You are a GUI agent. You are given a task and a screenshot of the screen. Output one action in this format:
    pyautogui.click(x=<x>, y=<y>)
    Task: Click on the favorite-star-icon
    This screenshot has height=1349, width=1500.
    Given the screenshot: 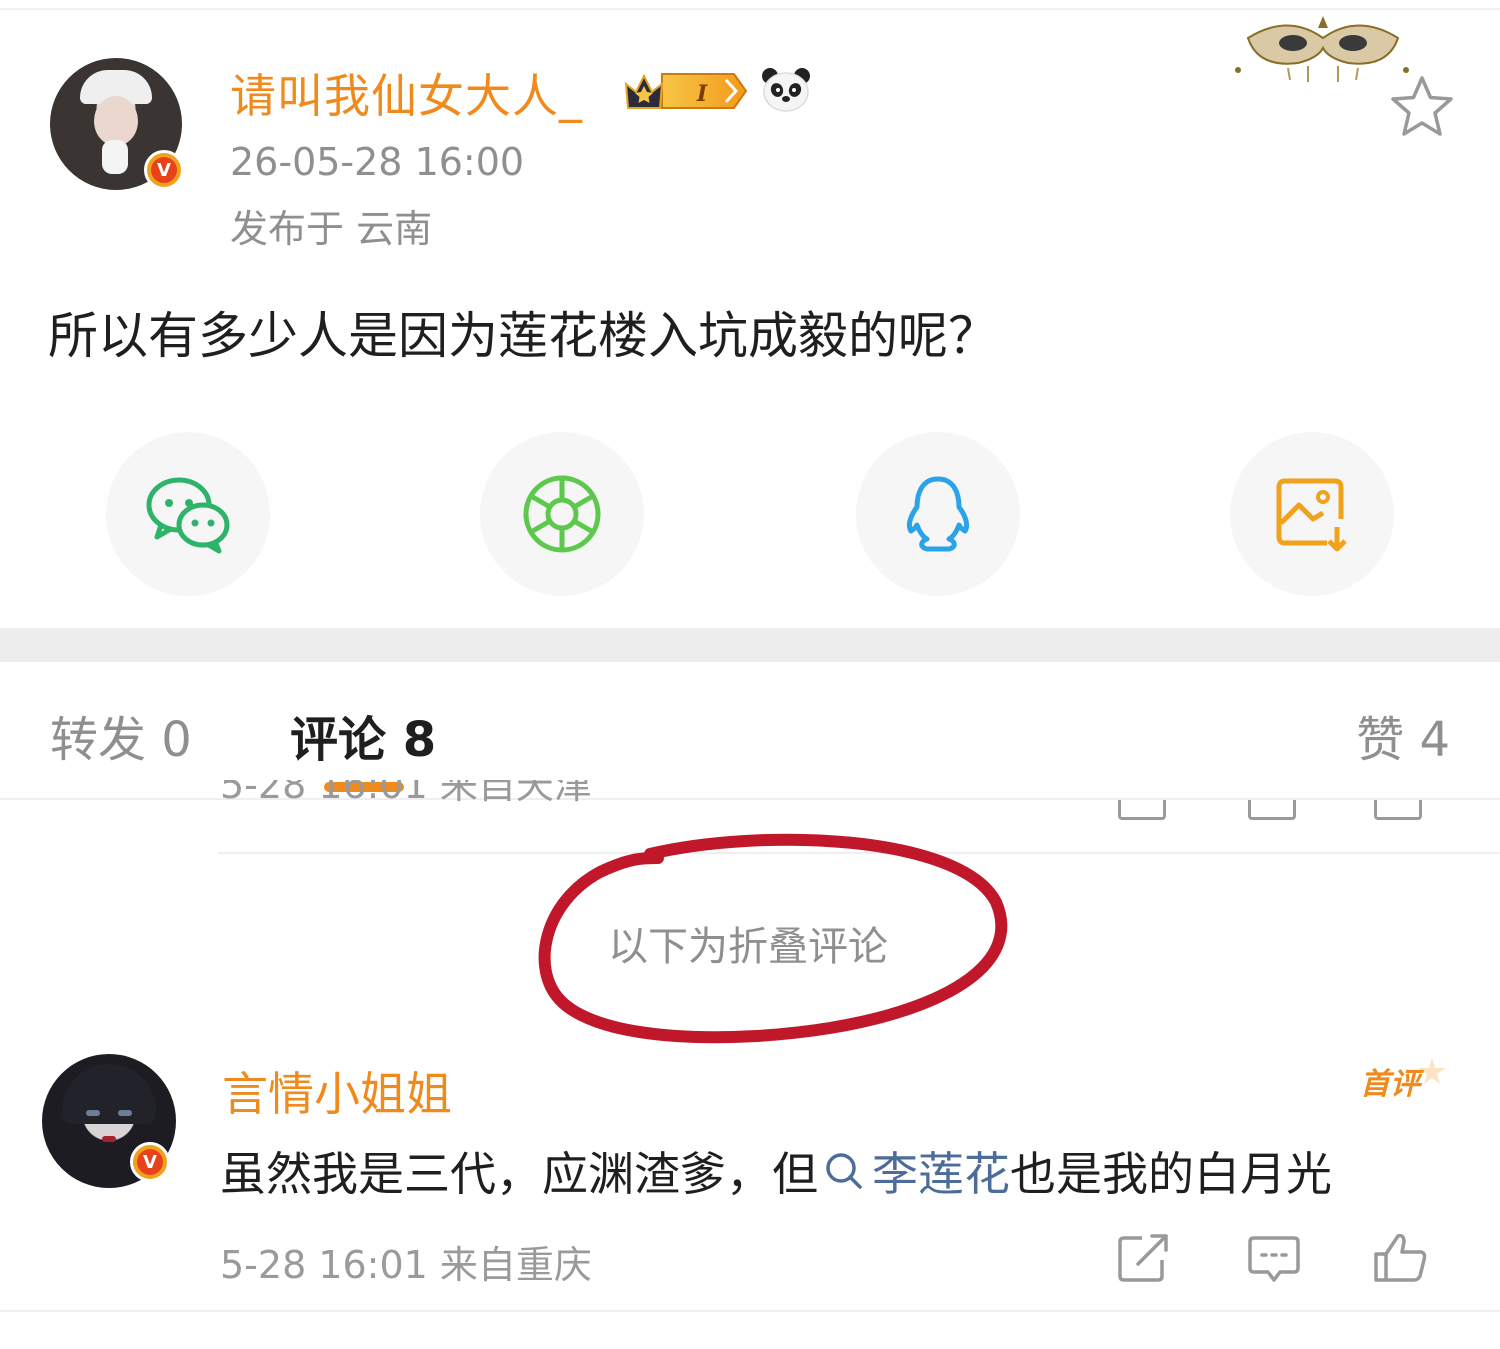 What is the action you would take?
    pyautogui.click(x=1422, y=107)
    